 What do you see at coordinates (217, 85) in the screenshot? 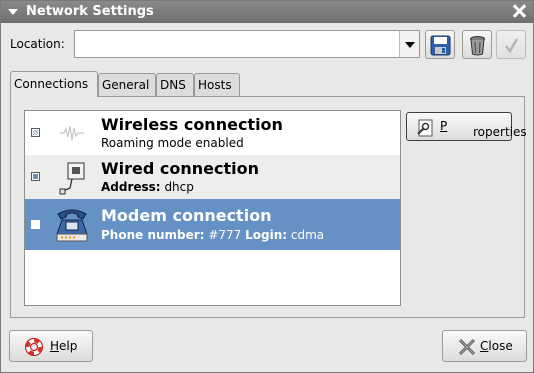
I see `tab-hosts: Hosts` at bounding box center [217, 85].